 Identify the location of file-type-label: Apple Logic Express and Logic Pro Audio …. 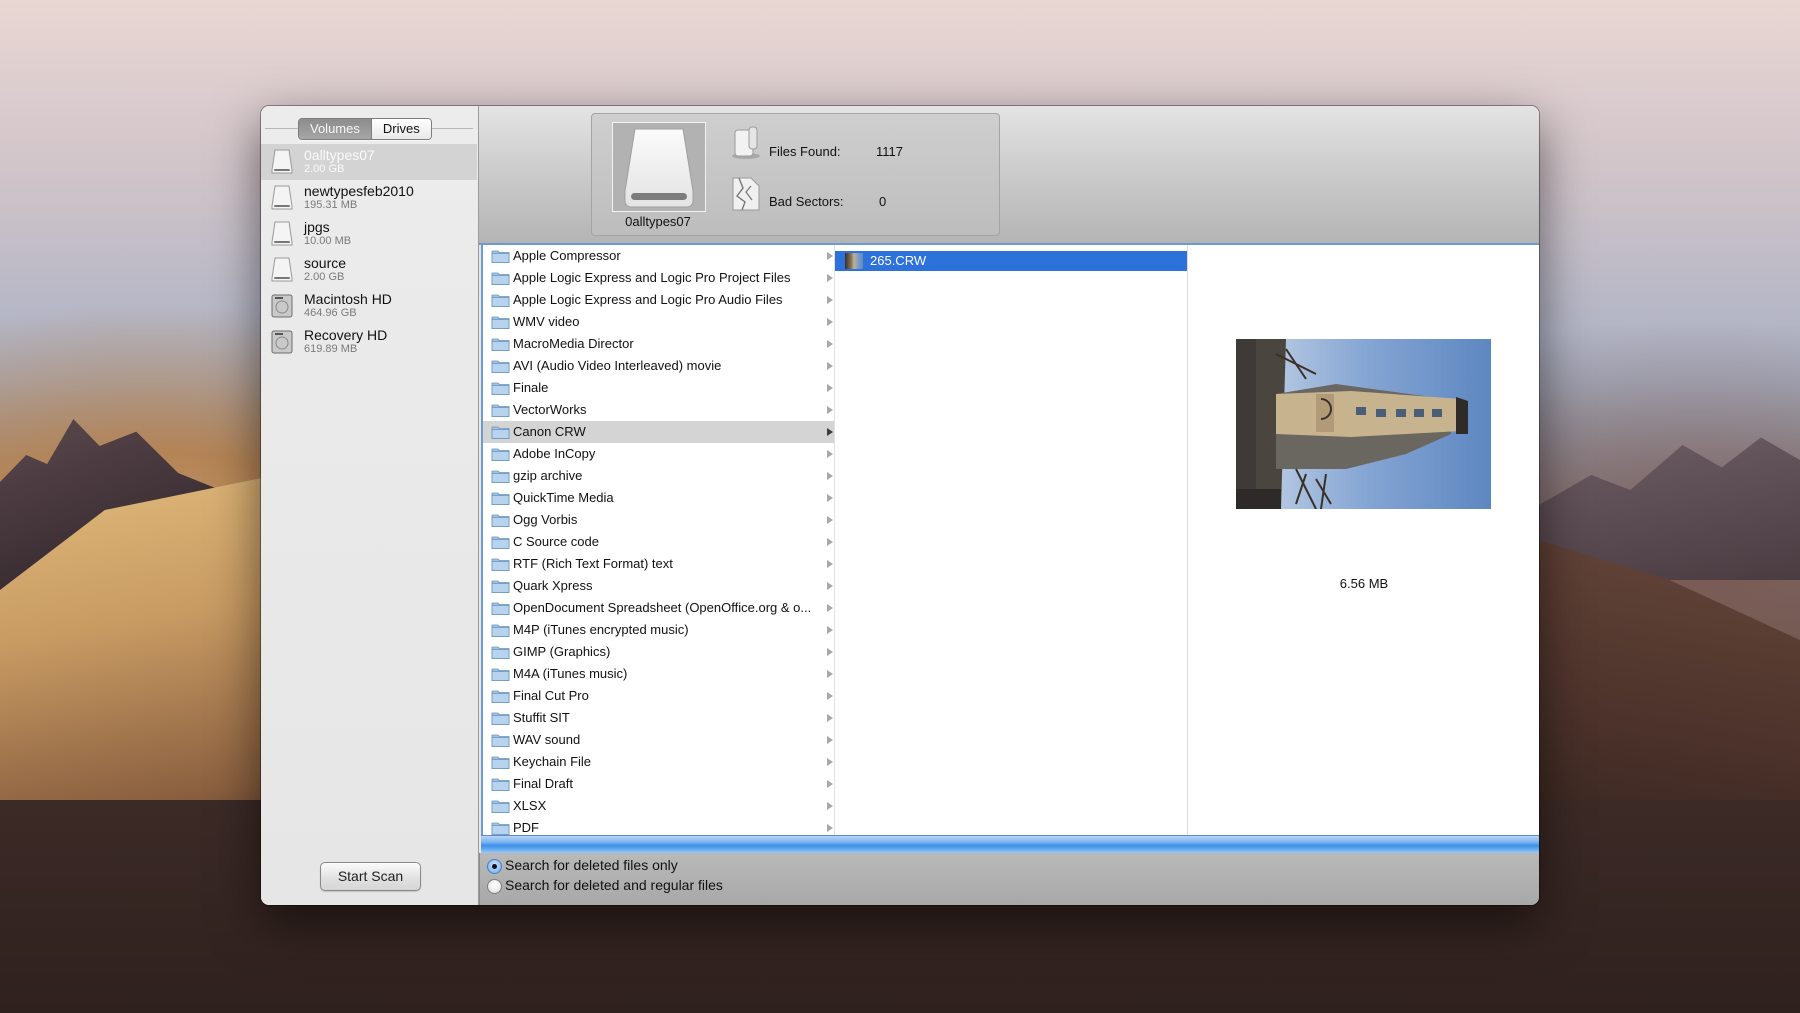
(648, 299).